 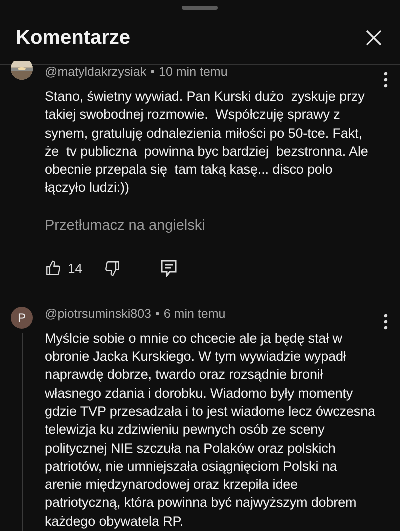 I want to click on sheet-title: Komentarze, so click(x=73, y=38).